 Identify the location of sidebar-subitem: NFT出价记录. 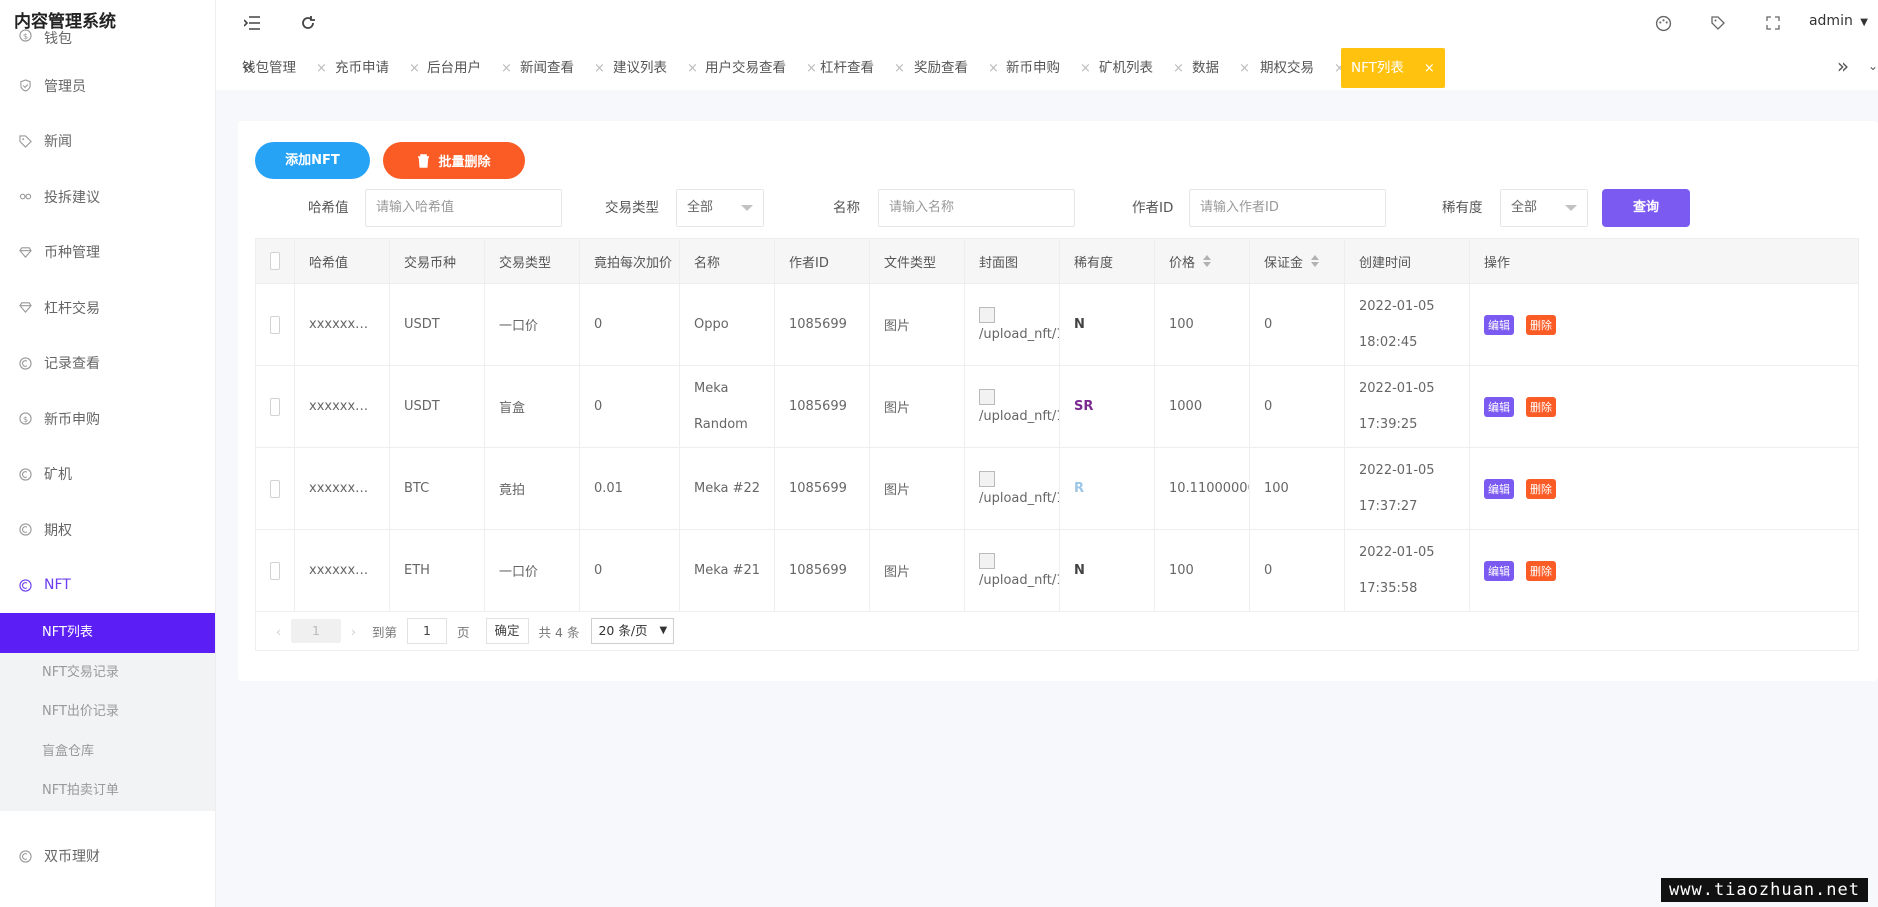
(107, 712).